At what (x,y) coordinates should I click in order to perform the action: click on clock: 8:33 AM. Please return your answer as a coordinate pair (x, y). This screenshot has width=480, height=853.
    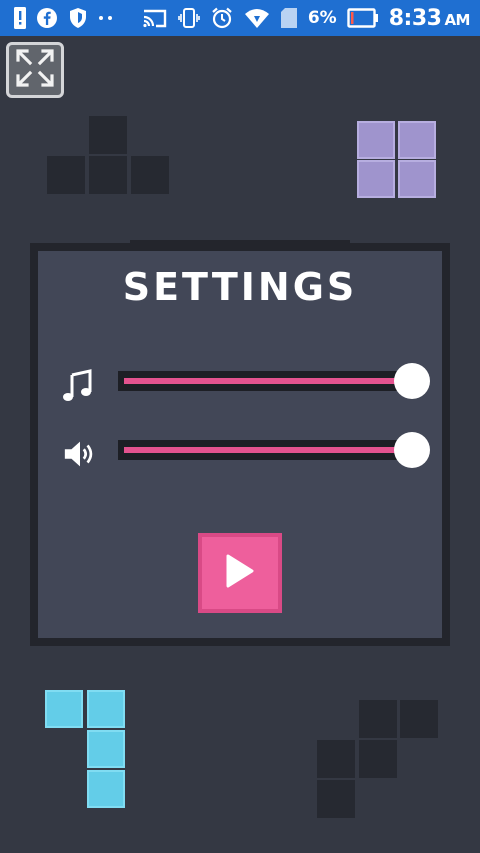
    Looking at the image, I should click on (429, 18).